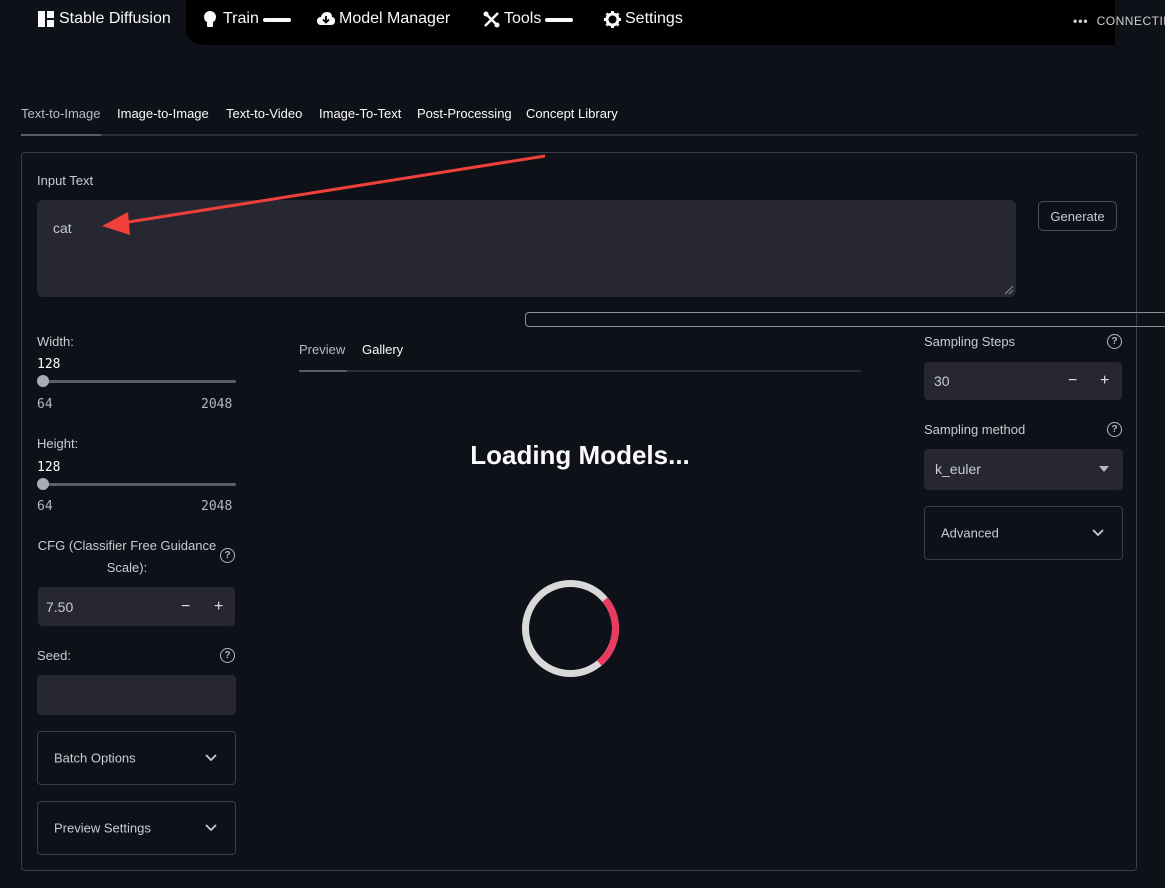 The width and height of the screenshot is (1165, 888). Describe the element at coordinates (326, 19) in the screenshot. I see `cloud-download-icon` at that location.